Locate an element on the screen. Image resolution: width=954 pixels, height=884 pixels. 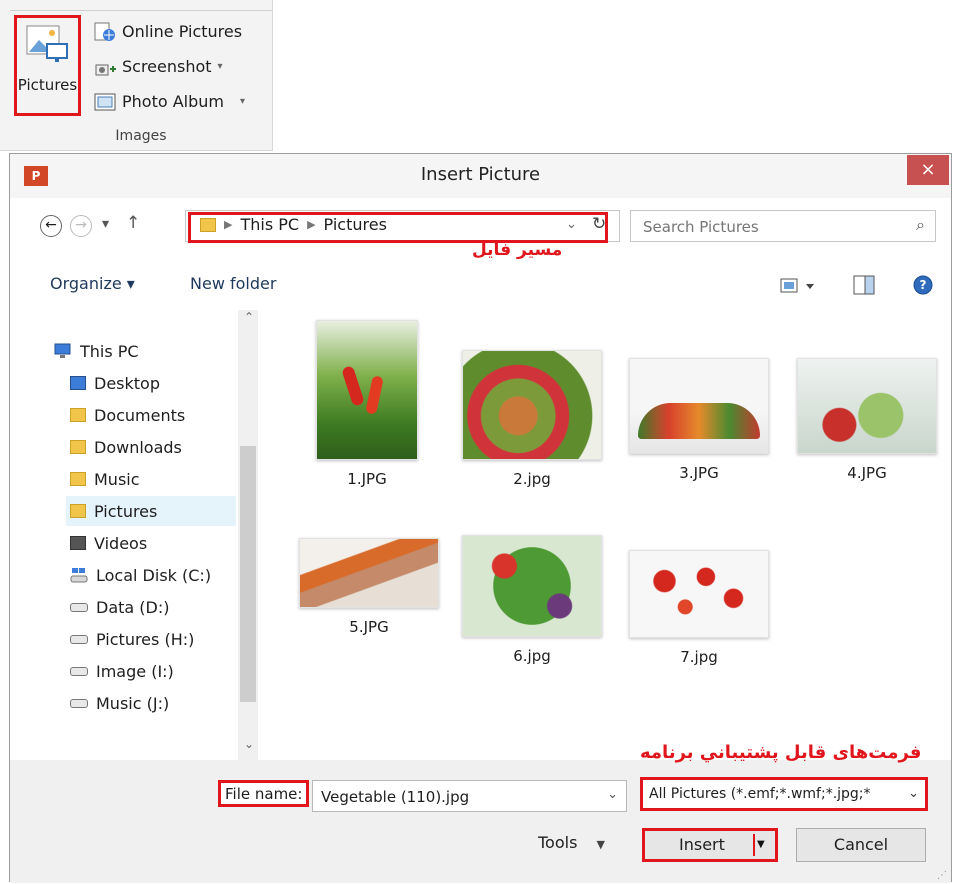
insert-button: Insert ▼ is located at coordinates (710, 845).